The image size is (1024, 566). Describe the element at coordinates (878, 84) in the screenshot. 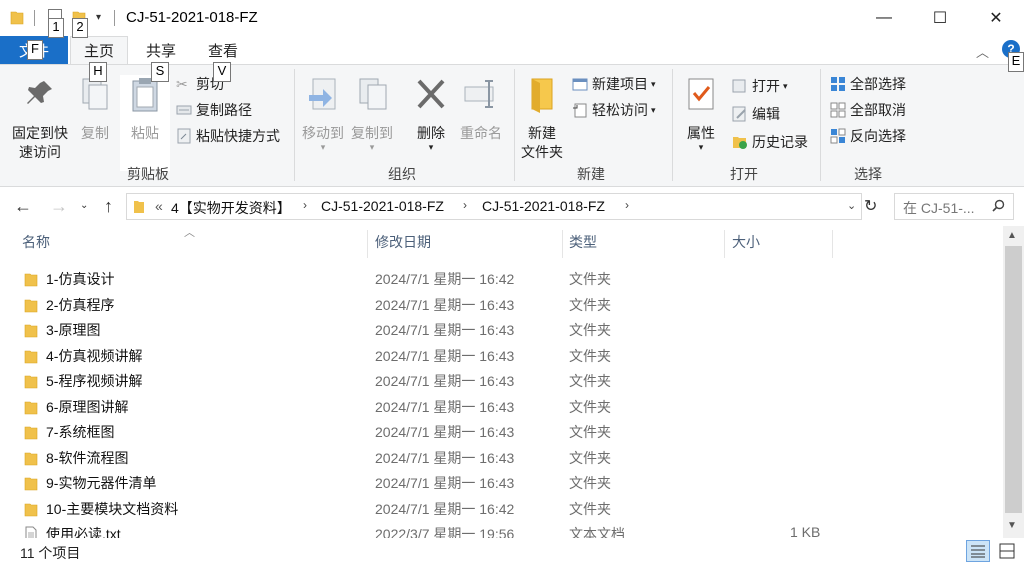

I see `select-all-label: 全部选择` at that location.